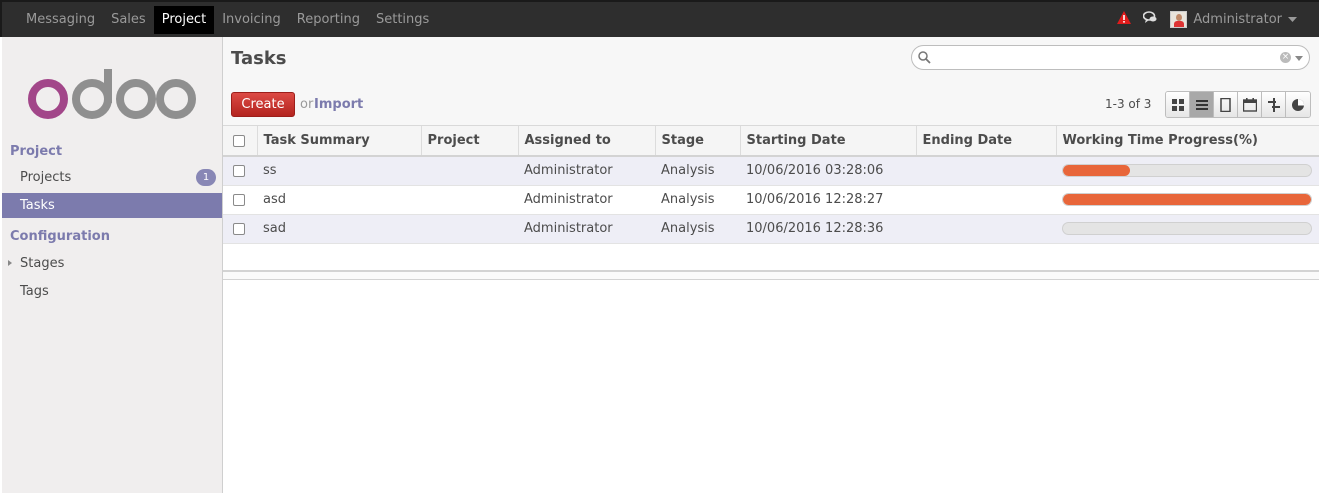  I want to click on sidebar-item-label: Tags, so click(34, 291).